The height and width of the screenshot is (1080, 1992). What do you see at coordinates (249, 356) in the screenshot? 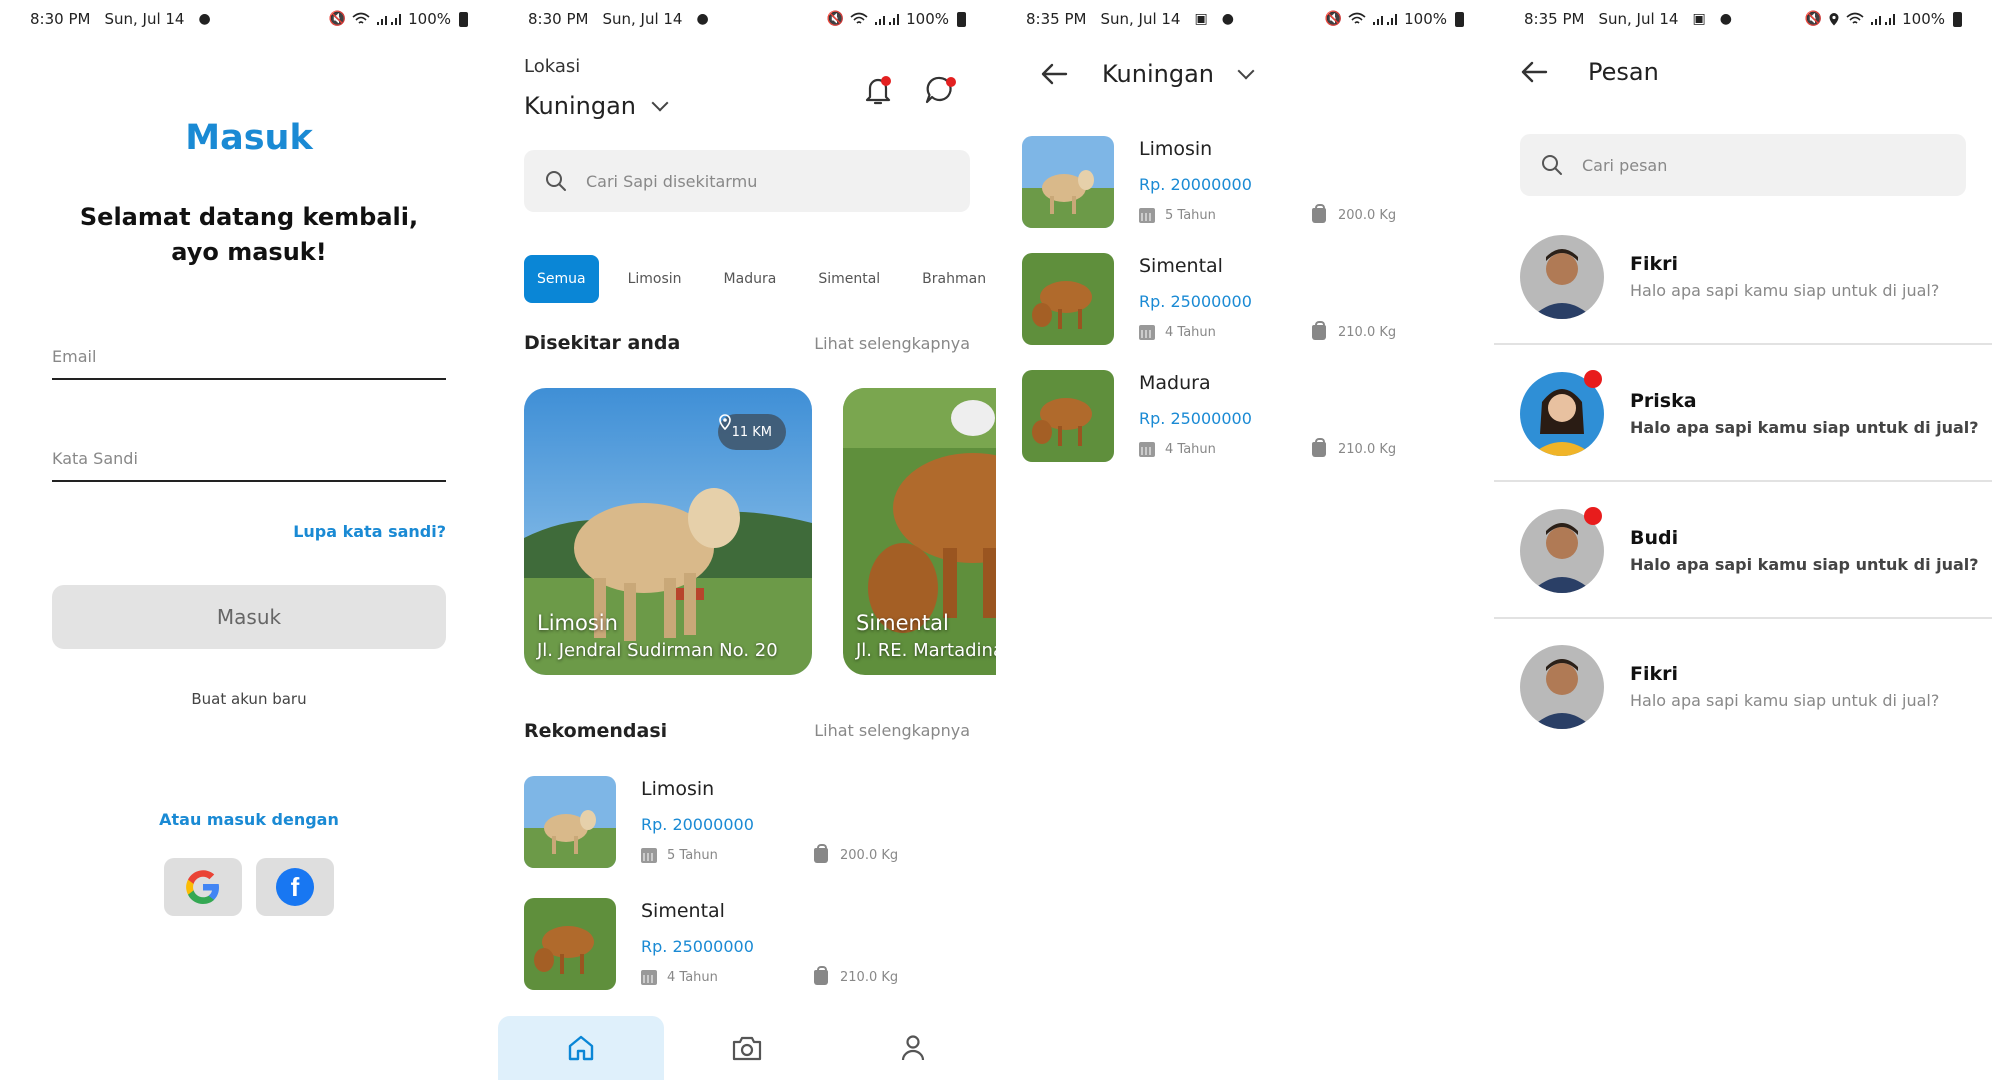
I see `email-input` at bounding box center [249, 356].